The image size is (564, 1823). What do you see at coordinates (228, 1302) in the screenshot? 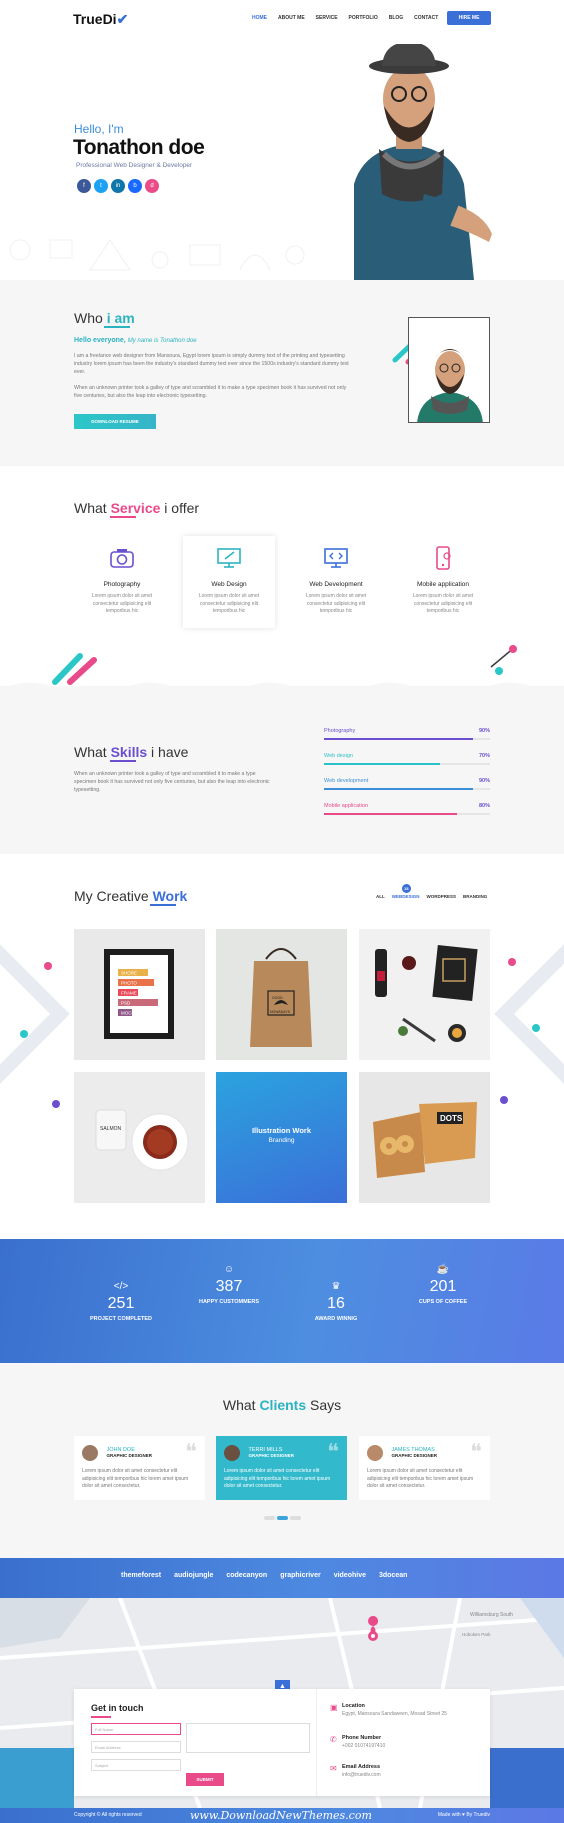
I see `stat-label: HAPPY CUSTOMMERS` at bounding box center [228, 1302].